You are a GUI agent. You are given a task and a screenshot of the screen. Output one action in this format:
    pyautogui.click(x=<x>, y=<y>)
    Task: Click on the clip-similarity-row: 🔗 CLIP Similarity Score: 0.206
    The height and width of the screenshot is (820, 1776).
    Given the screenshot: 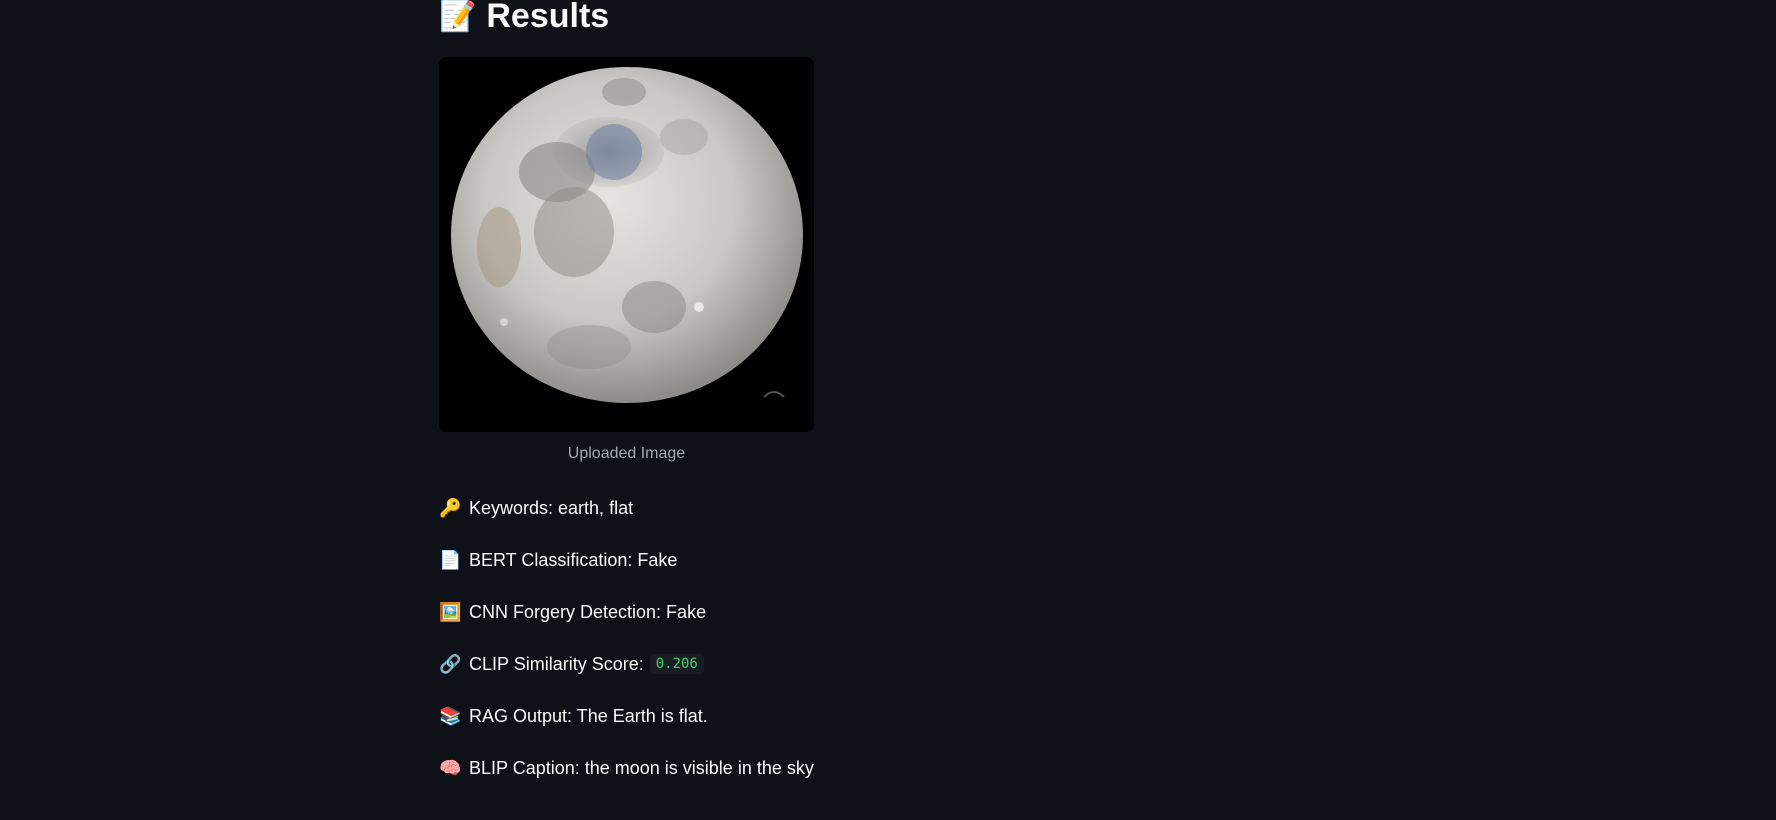 What is the action you would take?
    pyautogui.click(x=571, y=664)
    